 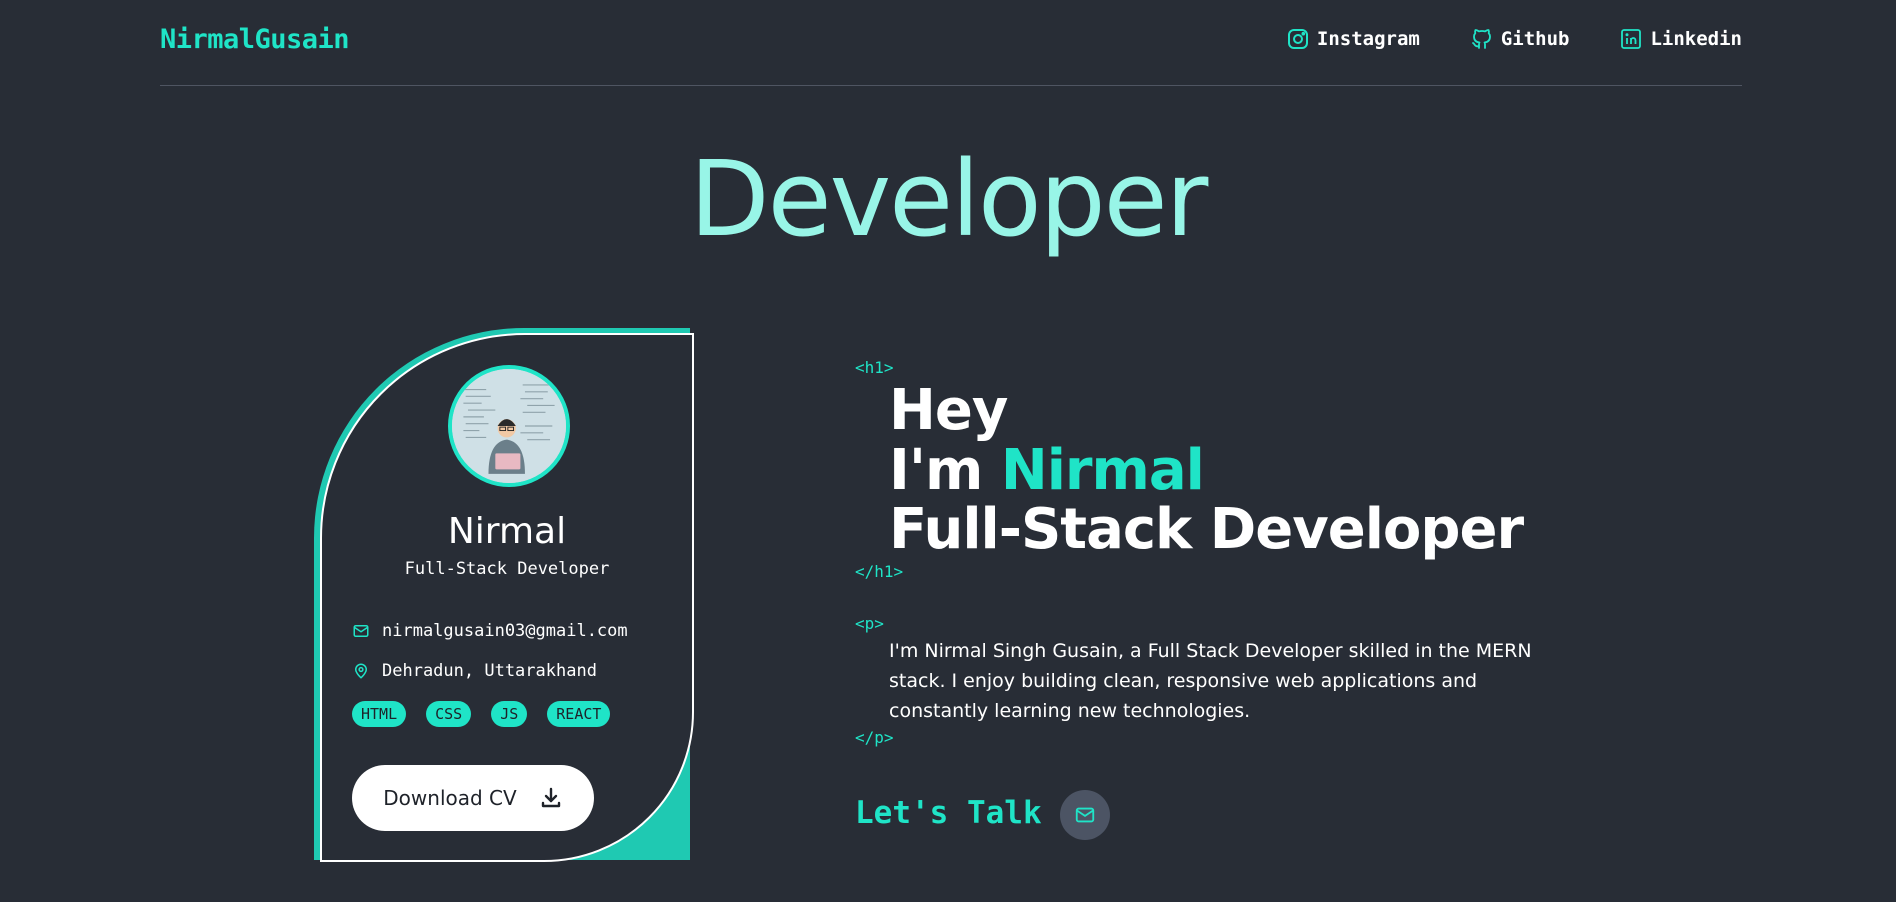 I want to click on highlighted-name: Nirmal, so click(x=1102, y=470).